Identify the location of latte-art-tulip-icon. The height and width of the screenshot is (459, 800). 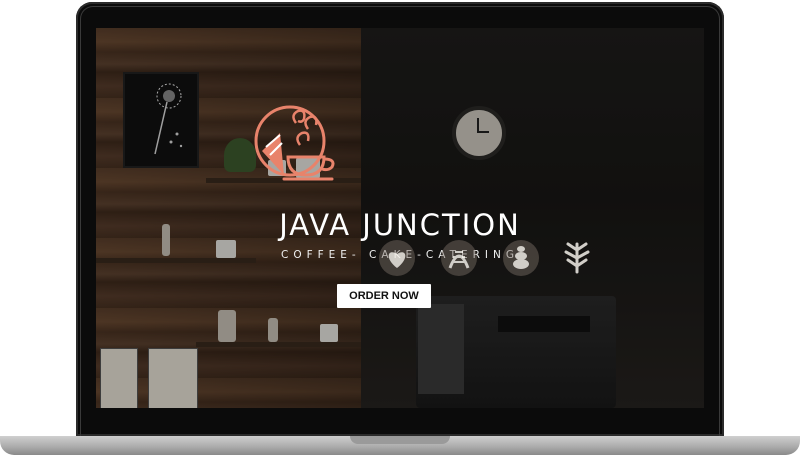
(521, 258).